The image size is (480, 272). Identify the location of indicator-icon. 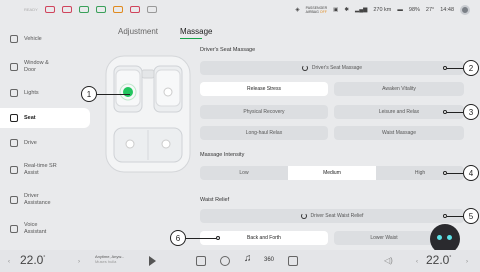
(151, 9).